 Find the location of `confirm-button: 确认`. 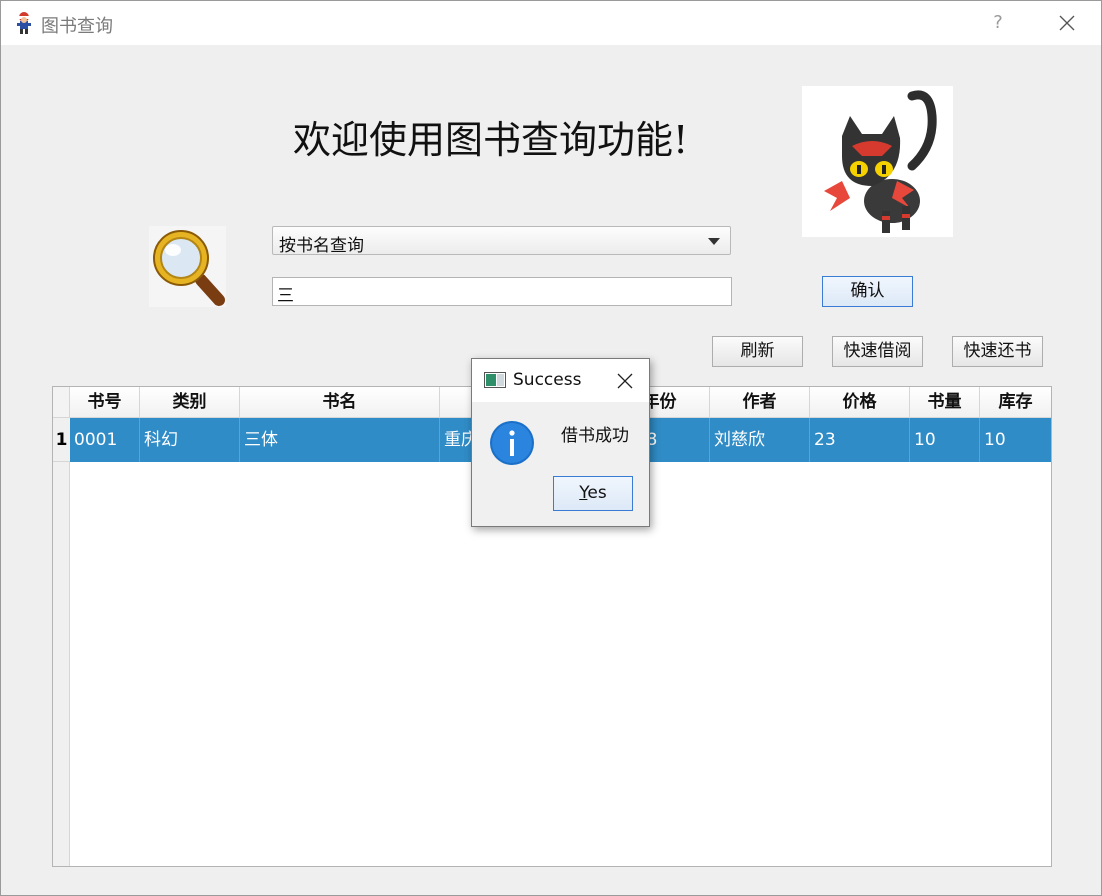

confirm-button: 确认 is located at coordinates (867, 291).